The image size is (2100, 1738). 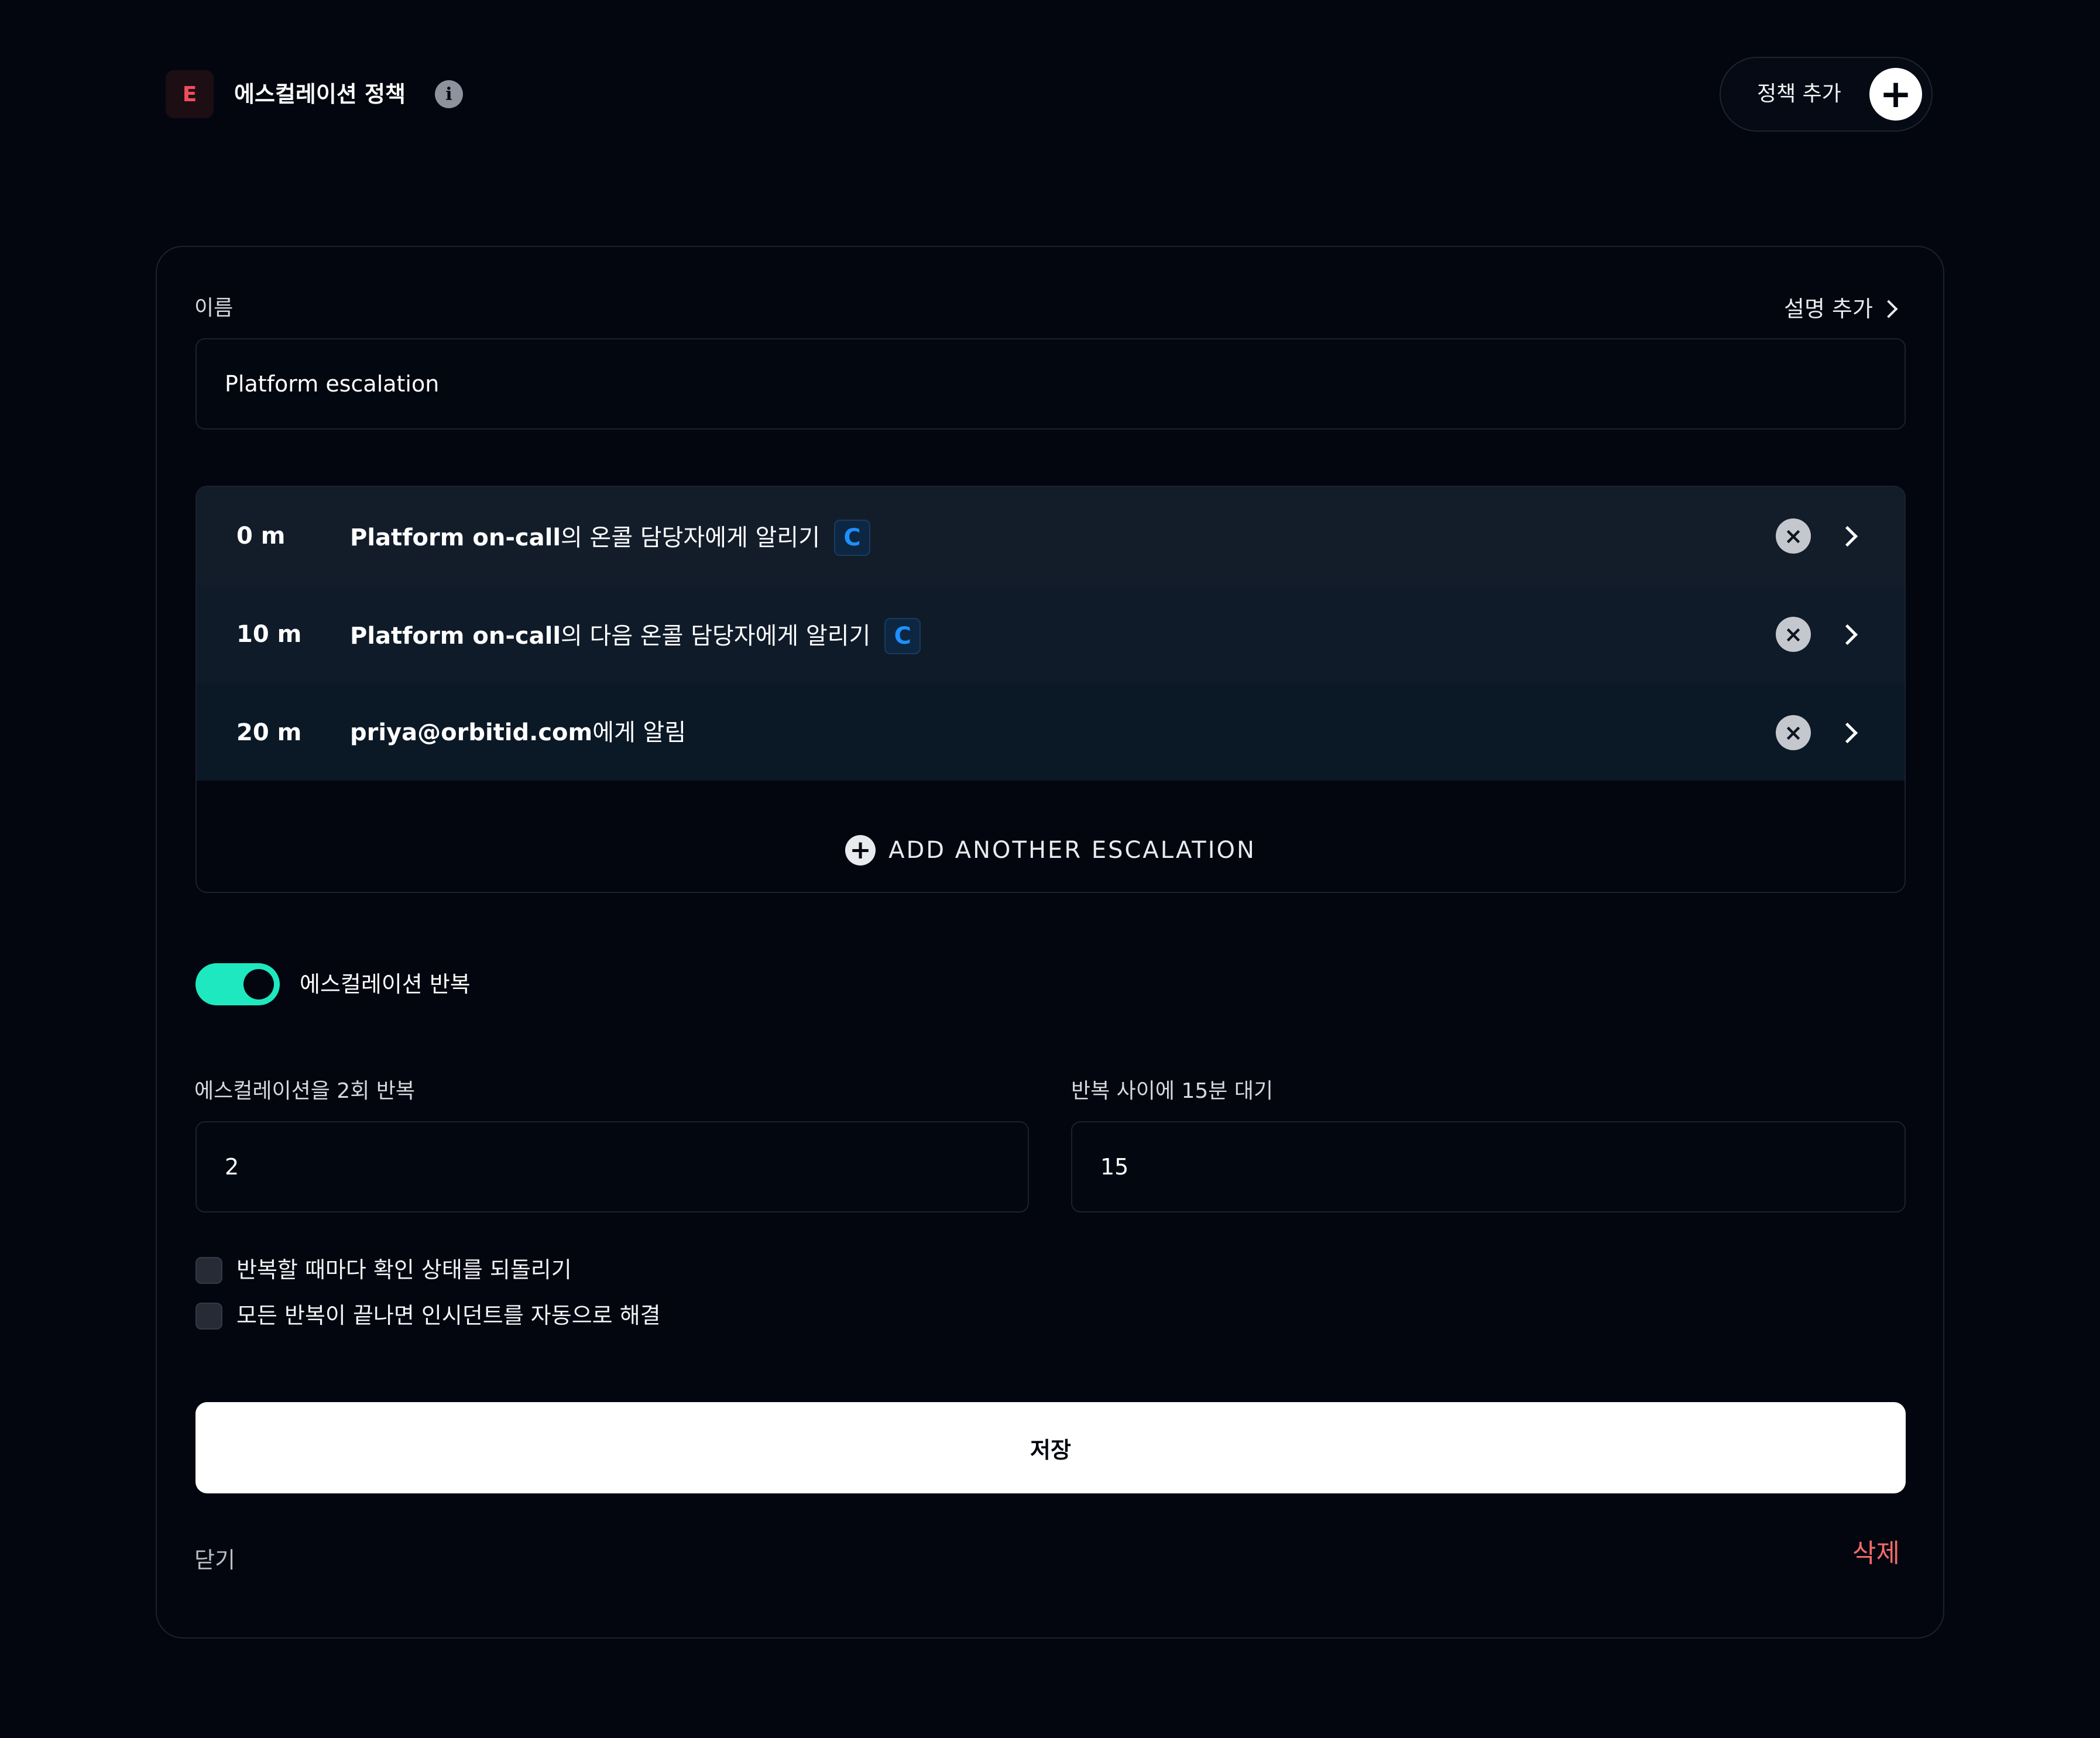 I want to click on app-logo: E, so click(x=190, y=94).